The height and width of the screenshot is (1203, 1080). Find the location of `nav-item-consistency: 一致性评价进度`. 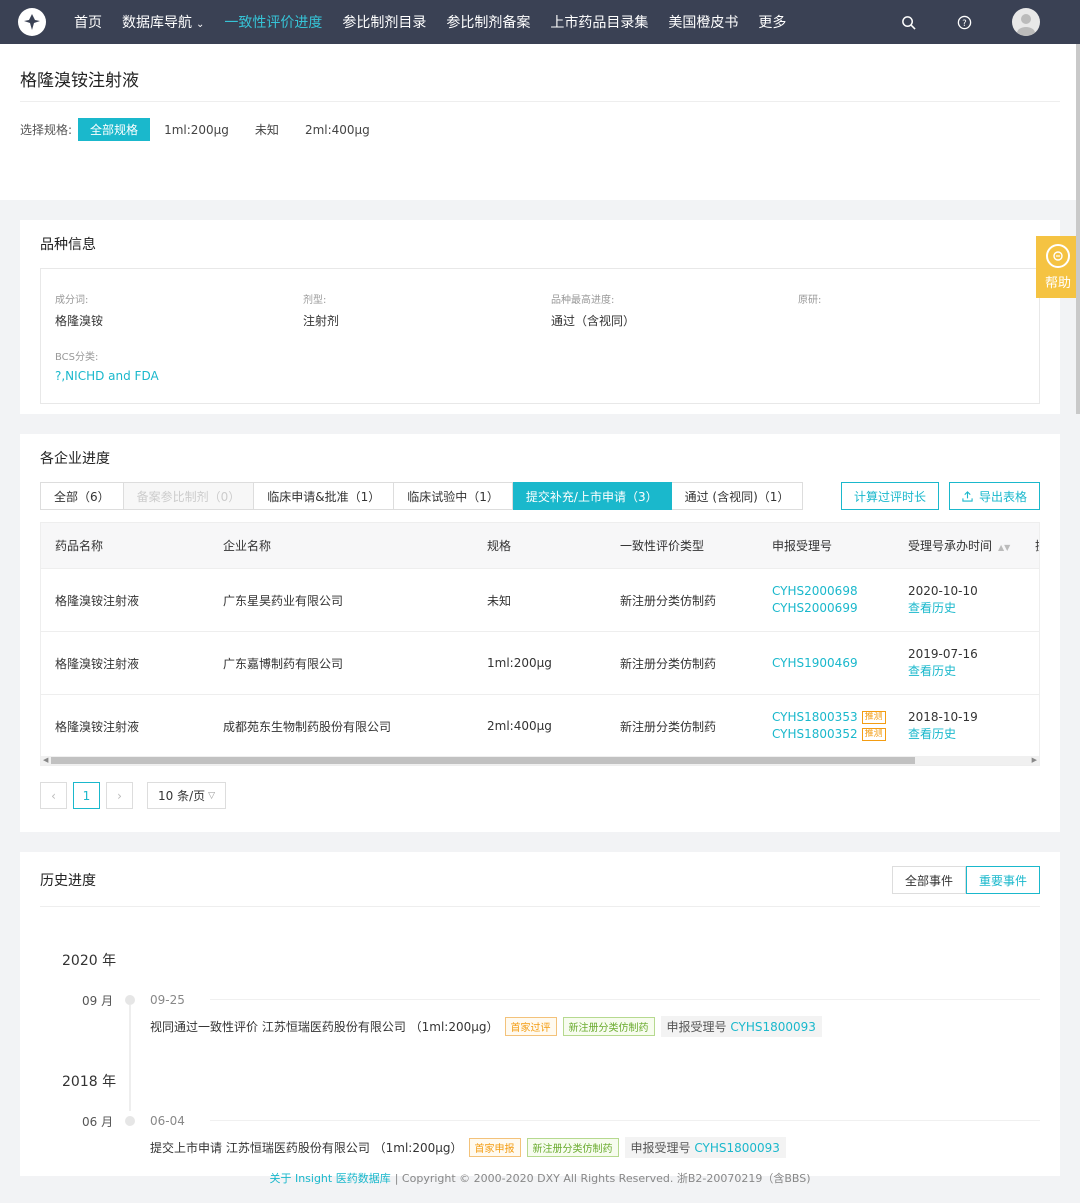

nav-item-consistency: 一致性评价进度 is located at coordinates (273, 22).